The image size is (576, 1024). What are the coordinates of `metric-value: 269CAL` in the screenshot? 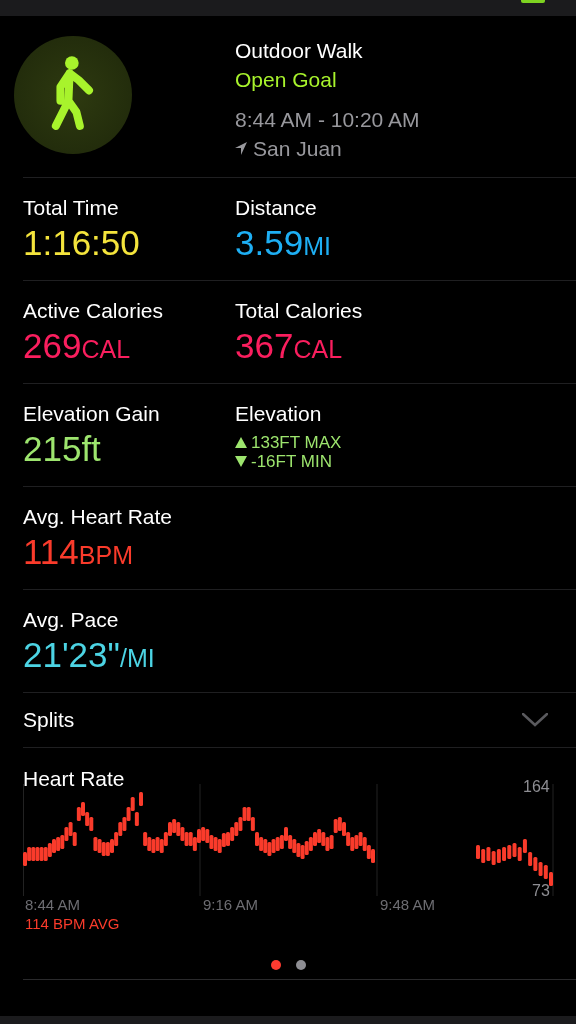 It's located at (77, 346).